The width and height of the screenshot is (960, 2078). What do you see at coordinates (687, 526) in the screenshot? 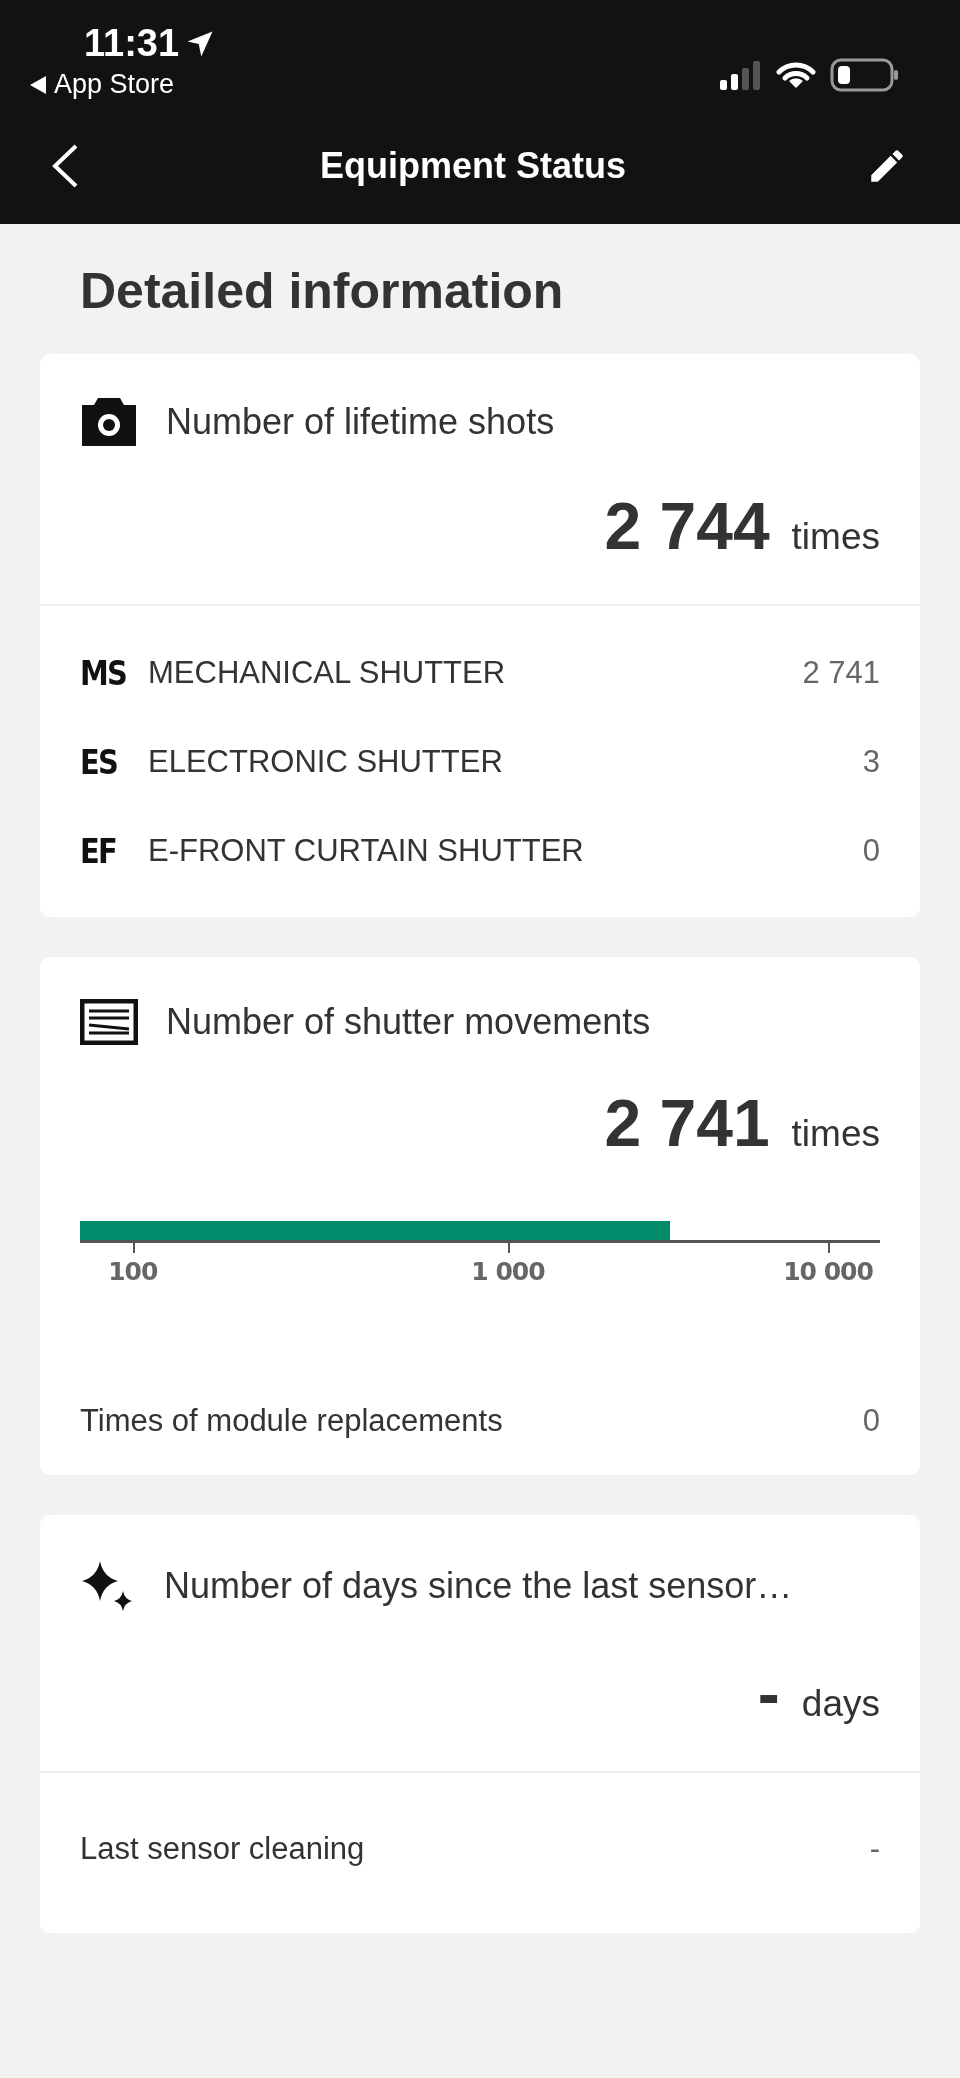
I see `shot-count: 2 744` at bounding box center [687, 526].